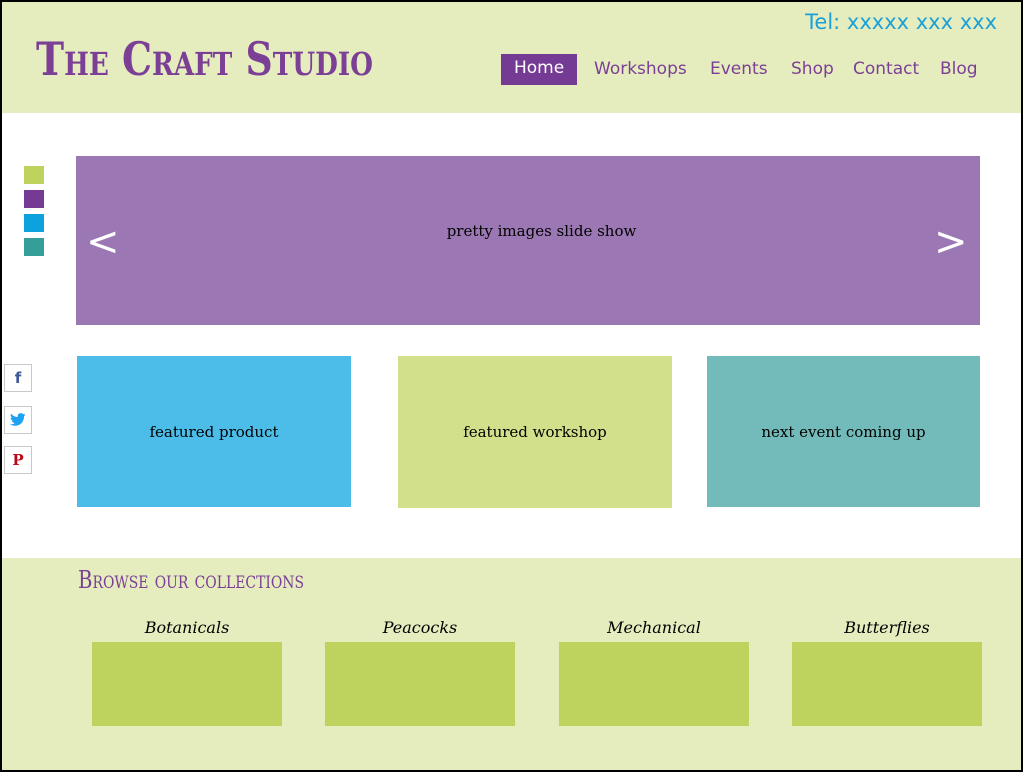  I want to click on slideshow-caption: pretty images slide show, so click(541, 231).